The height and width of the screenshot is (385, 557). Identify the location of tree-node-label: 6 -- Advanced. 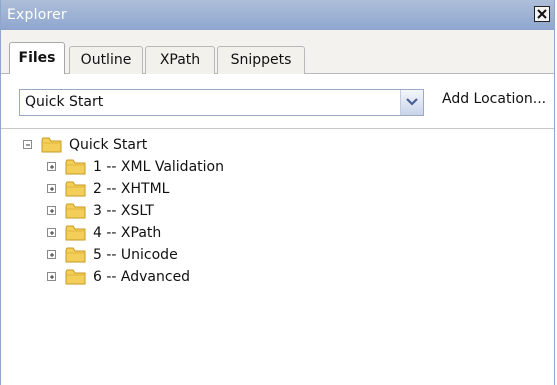
(142, 277).